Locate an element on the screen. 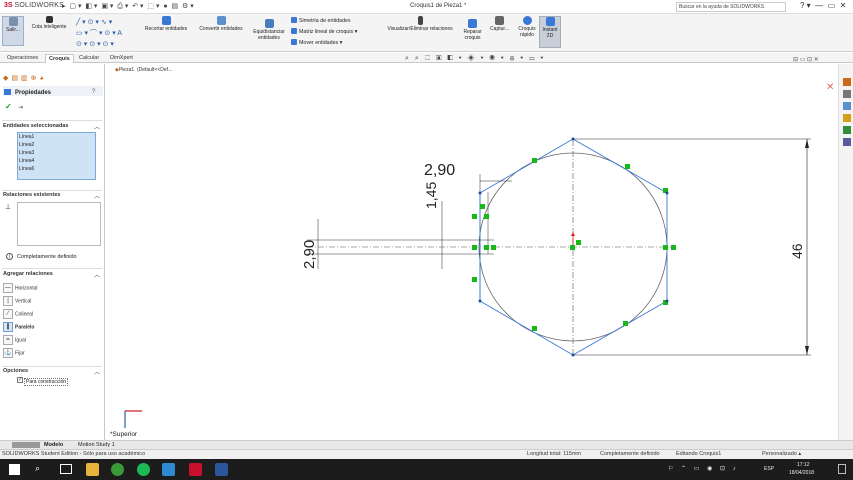 This screenshot has width=853, height=480. offset-entities-button: Equidistanciar entidades is located at coordinates (269, 30).